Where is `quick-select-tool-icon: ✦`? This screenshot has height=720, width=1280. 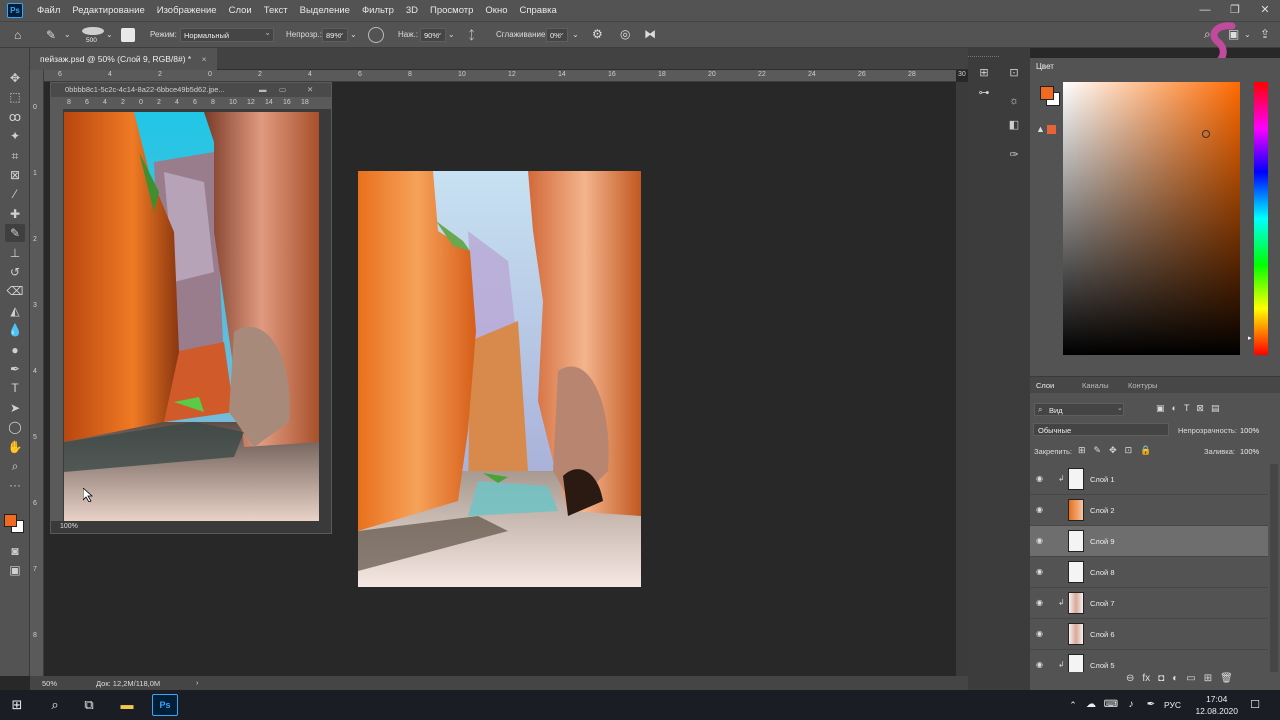 quick-select-tool-icon: ✦ is located at coordinates (15, 136).